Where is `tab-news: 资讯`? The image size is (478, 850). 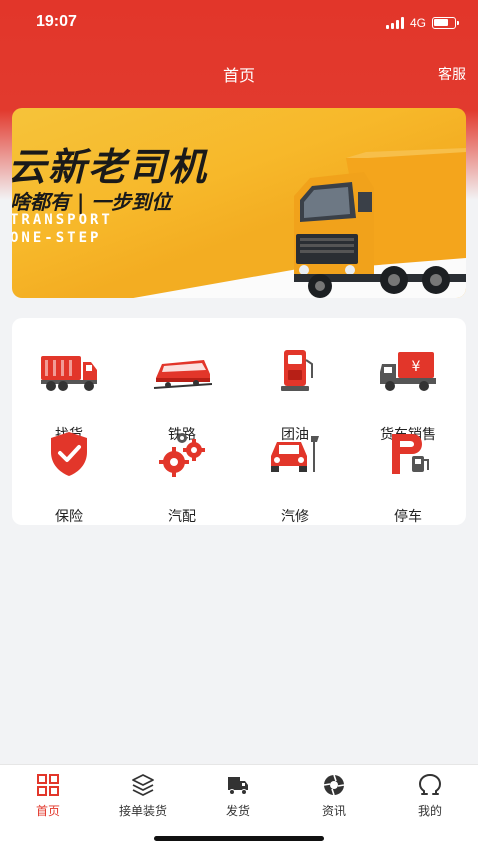
tab-news: 资讯 is located at coordinates (334, 798).